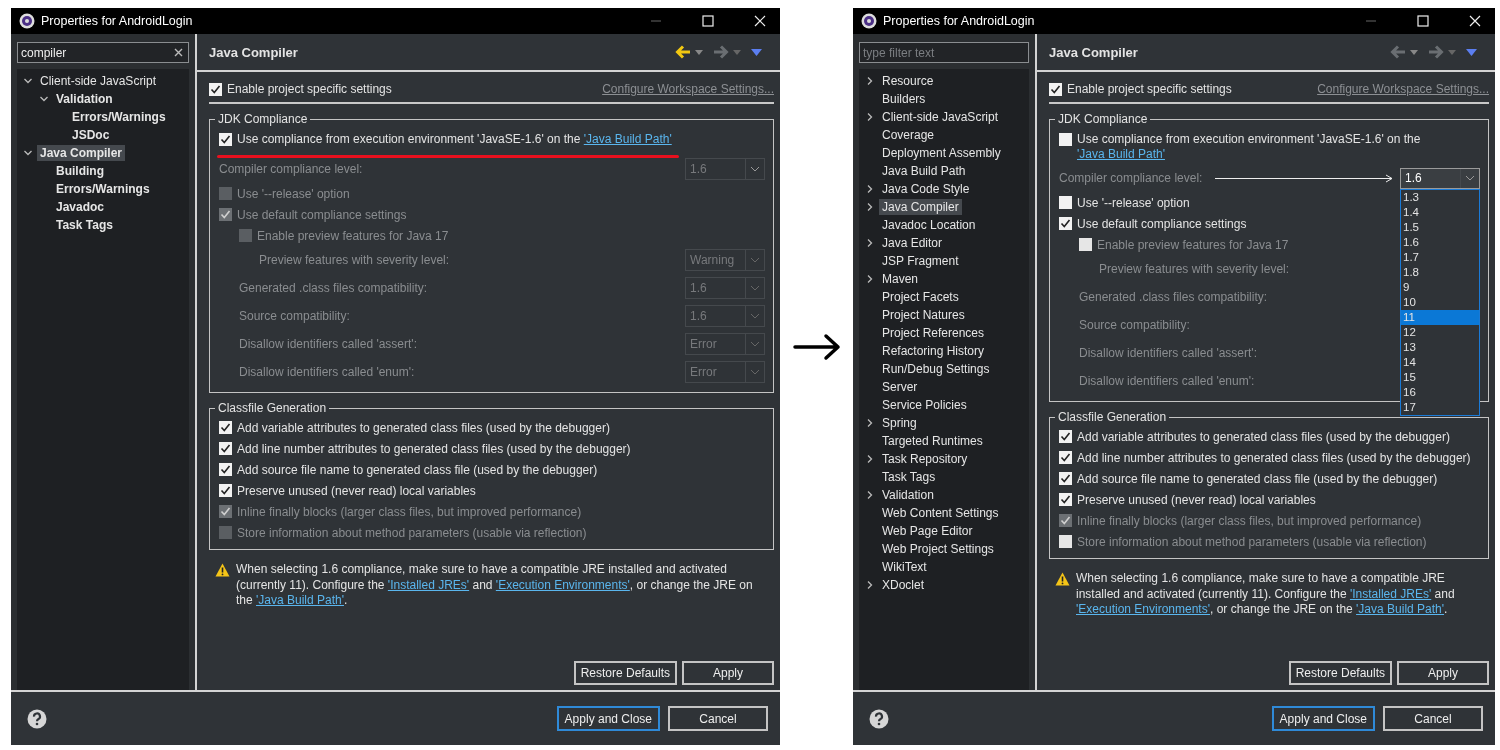 The width and height of the screenshot is (1500, 750). What do you see at coordinates (80, 207) in the screenshot?
I see `tree-item: Javadoc` at bounding box center [80, 207].